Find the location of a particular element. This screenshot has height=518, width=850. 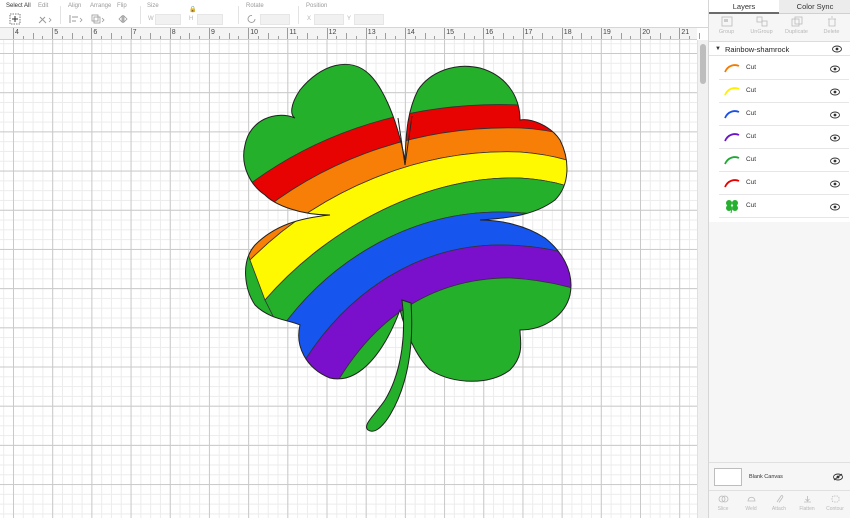

scrollbar-thumb is located at coordinates (703, 64).